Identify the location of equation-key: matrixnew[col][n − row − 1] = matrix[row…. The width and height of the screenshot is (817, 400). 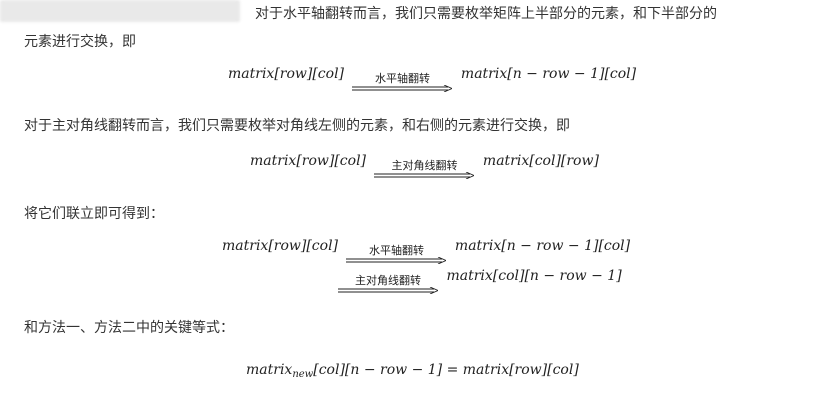
(412, 371).